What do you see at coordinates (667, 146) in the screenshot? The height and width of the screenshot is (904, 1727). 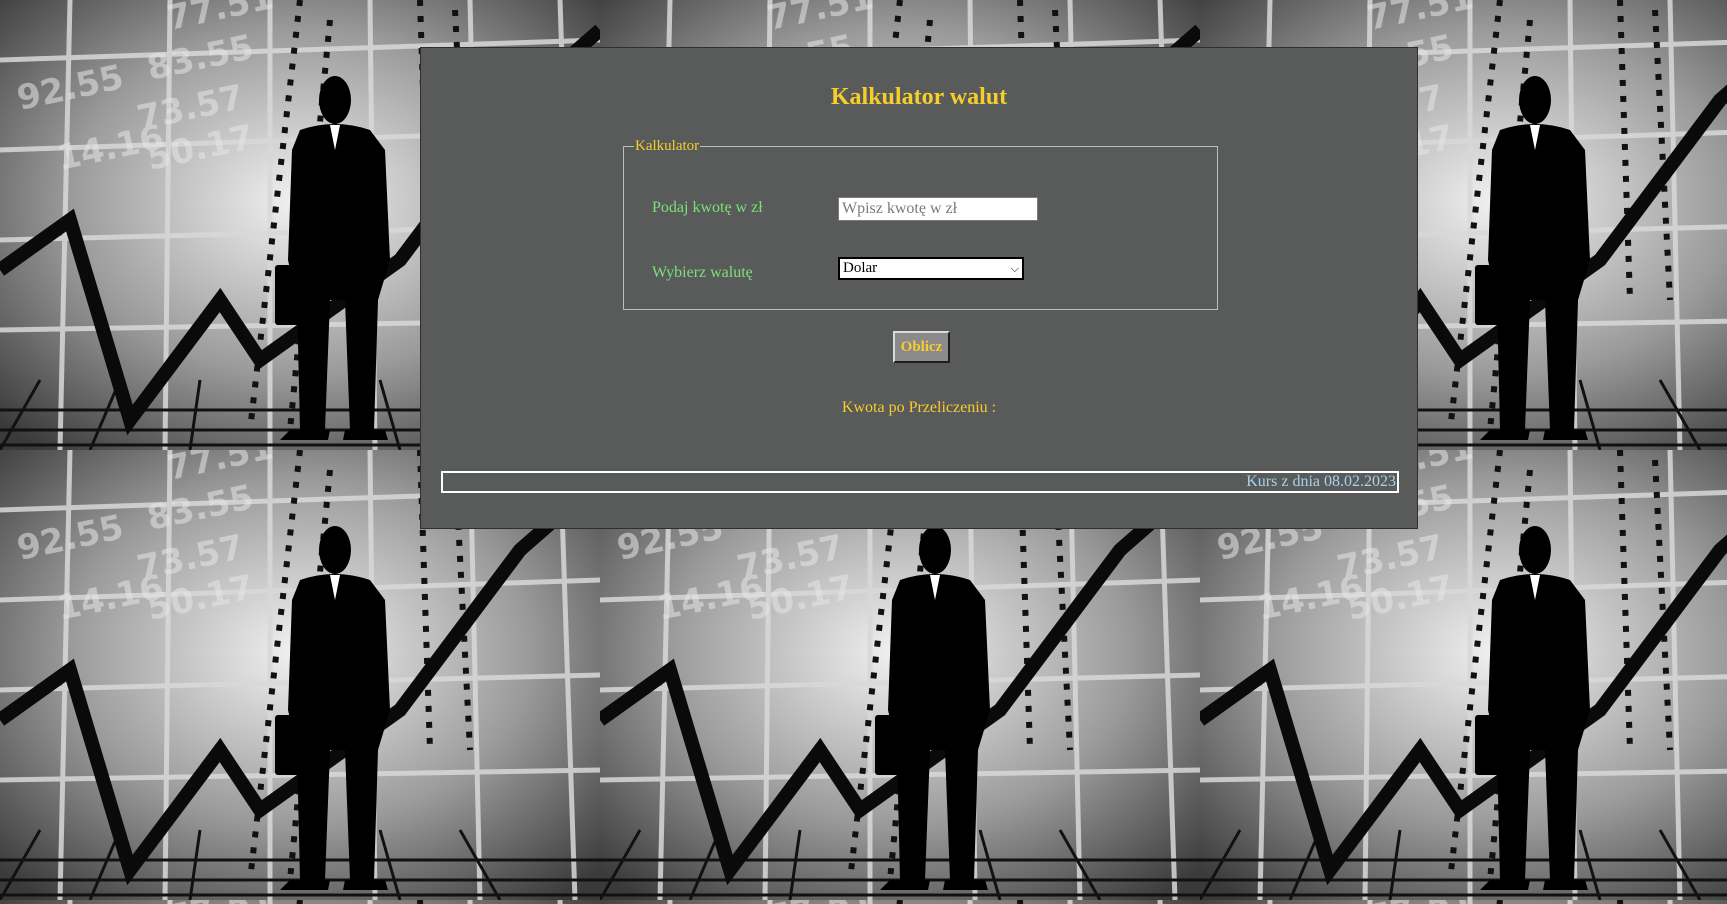 I see `calculator-legend: Kalkulator` at bounding box center [667, 146].